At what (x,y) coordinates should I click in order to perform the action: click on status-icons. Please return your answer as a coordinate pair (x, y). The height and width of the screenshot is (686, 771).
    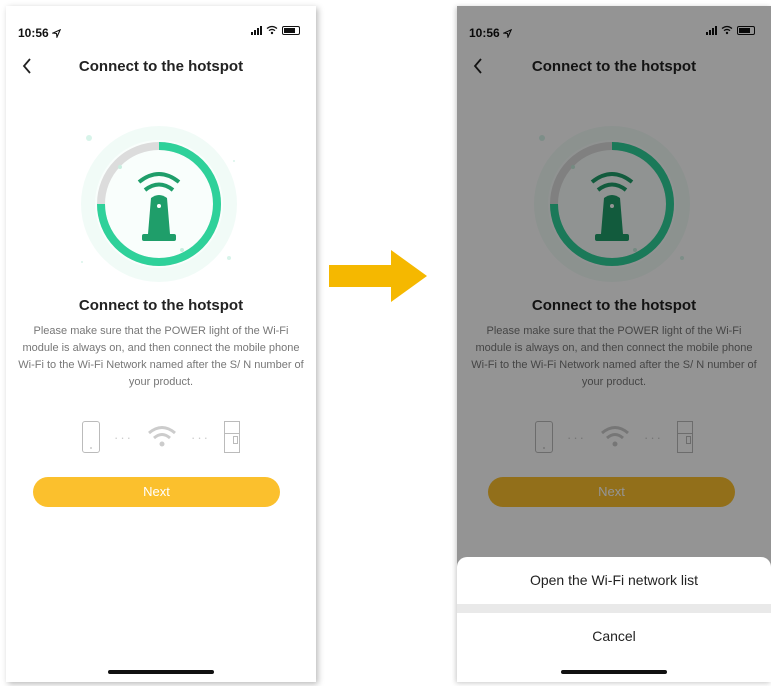
    Looking at the image, I should click on (275, 30).